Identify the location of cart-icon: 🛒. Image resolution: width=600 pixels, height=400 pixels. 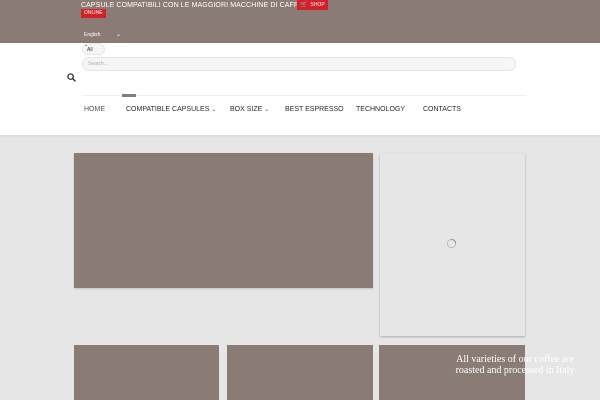
(304, 5).